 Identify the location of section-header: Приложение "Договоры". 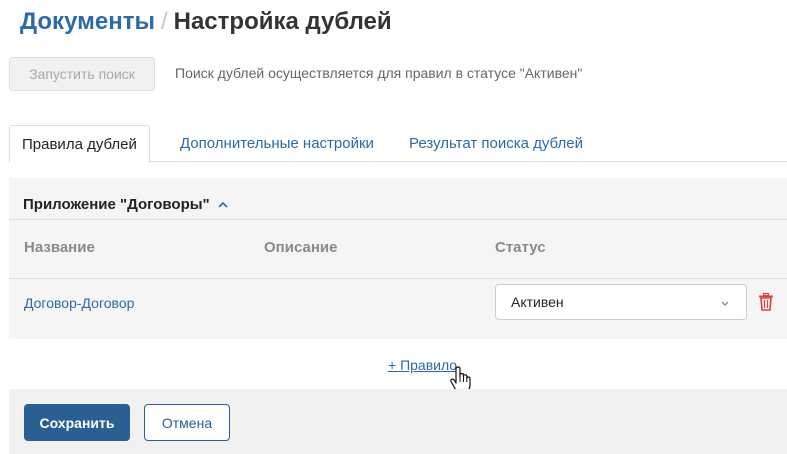
(125, 204).